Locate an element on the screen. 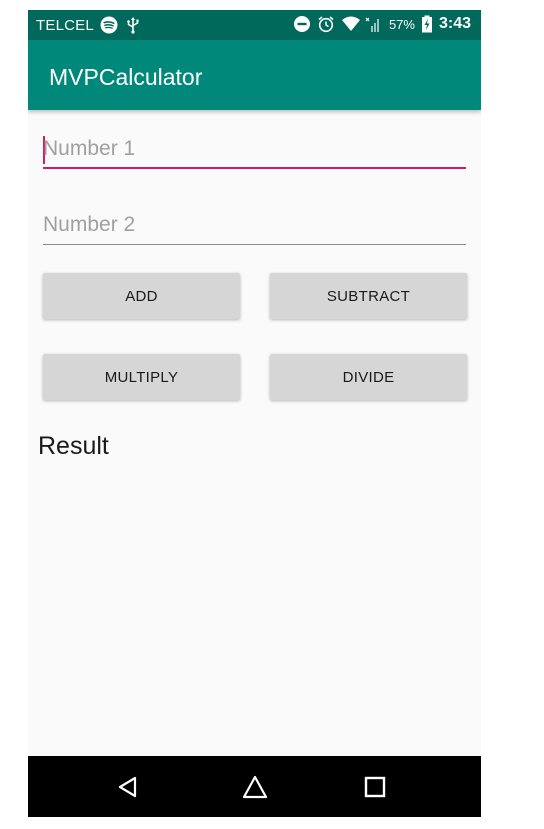  number2-placeholder: Number 2 is located at coordinates (89, 224).